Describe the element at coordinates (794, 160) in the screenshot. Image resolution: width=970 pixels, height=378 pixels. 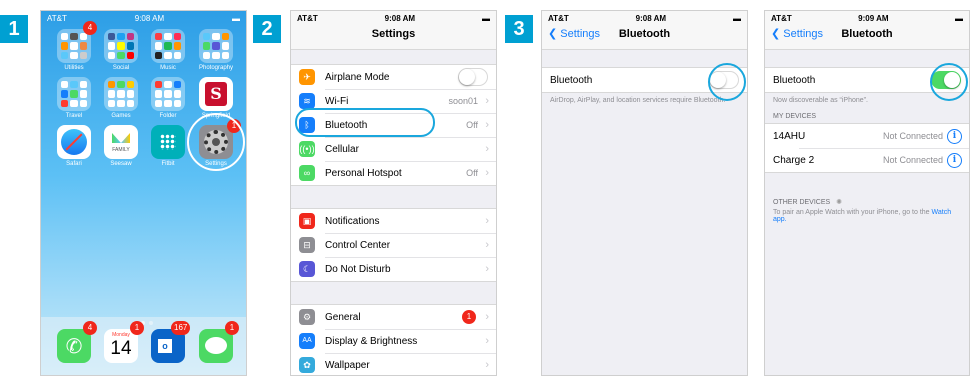
I see `device-name: Charge 2` at that location.